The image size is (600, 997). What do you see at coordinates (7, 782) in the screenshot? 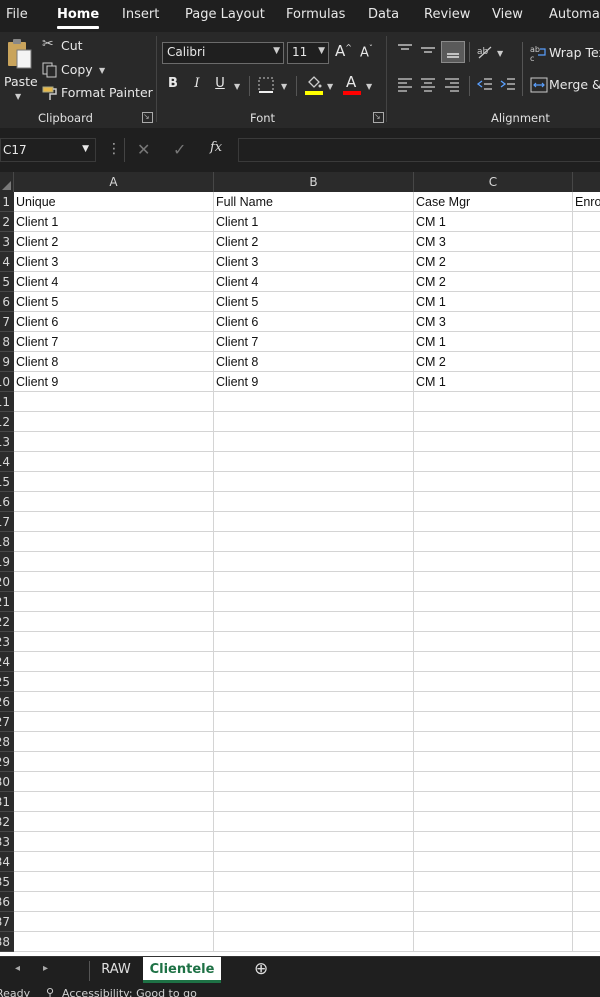
I see `row-header: 30` at bounding box center [7, 782].